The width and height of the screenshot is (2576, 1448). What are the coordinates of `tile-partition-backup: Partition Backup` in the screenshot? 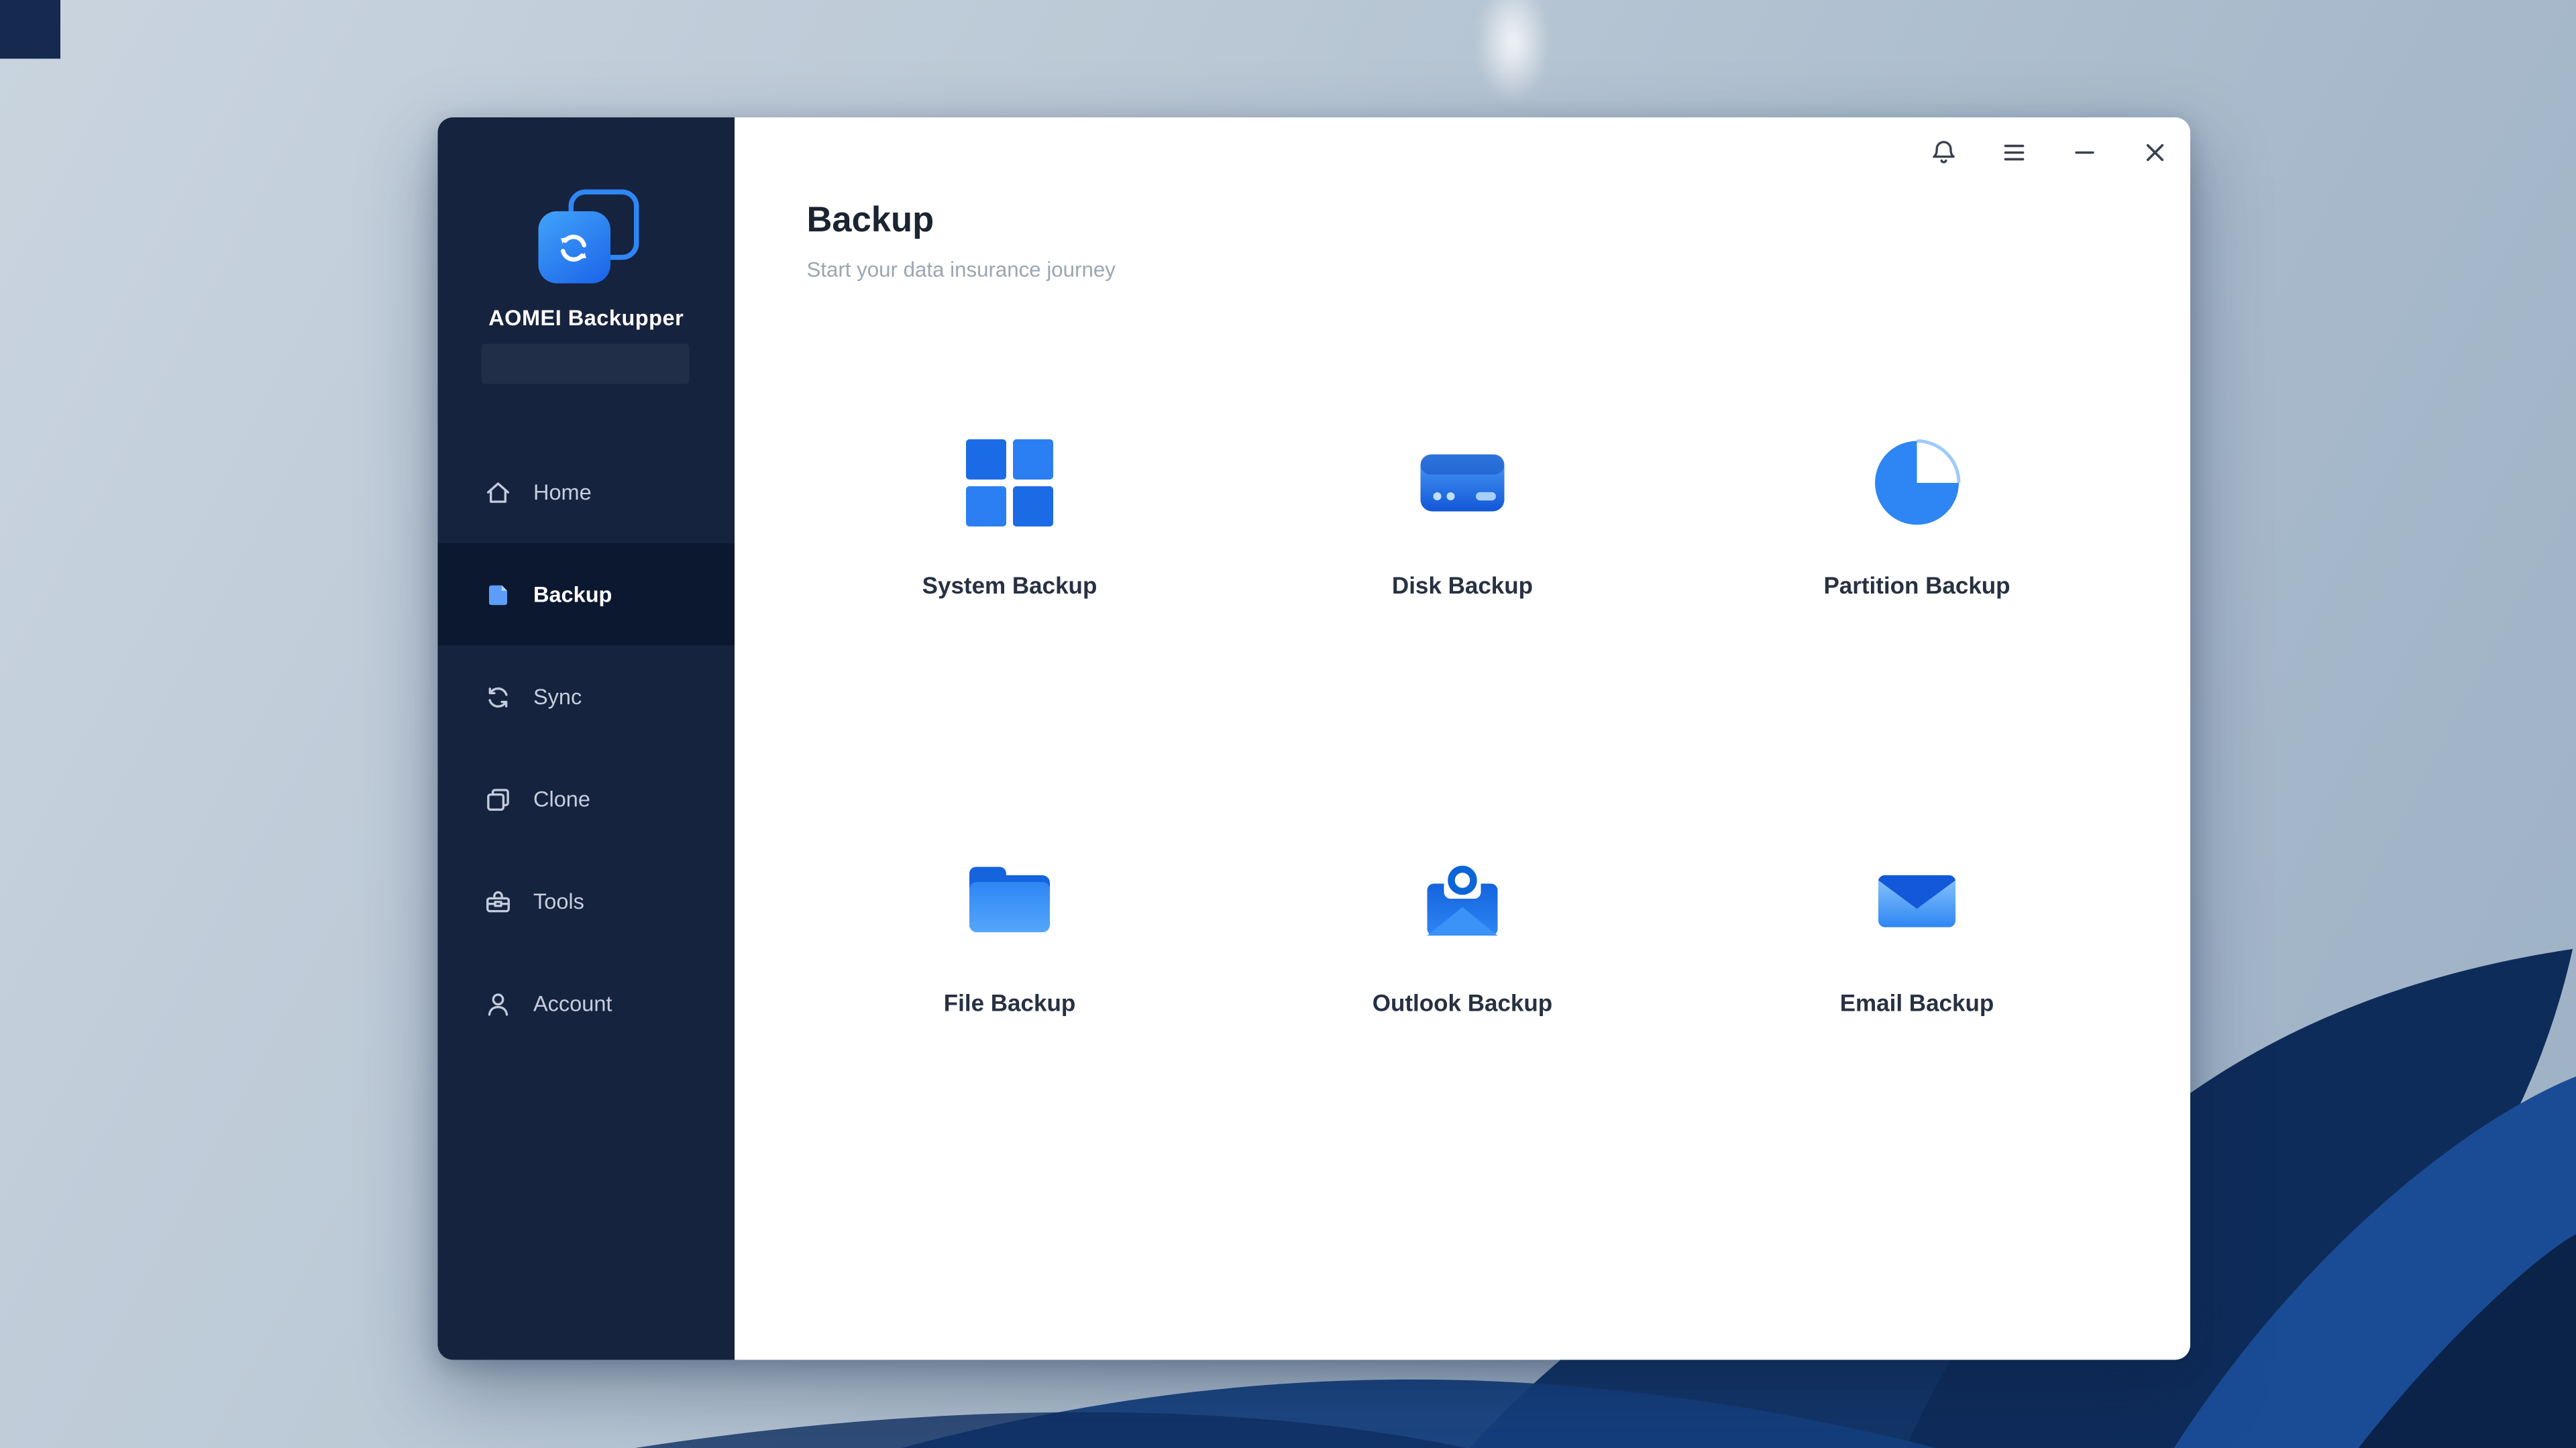 It's located at (1916, 517).